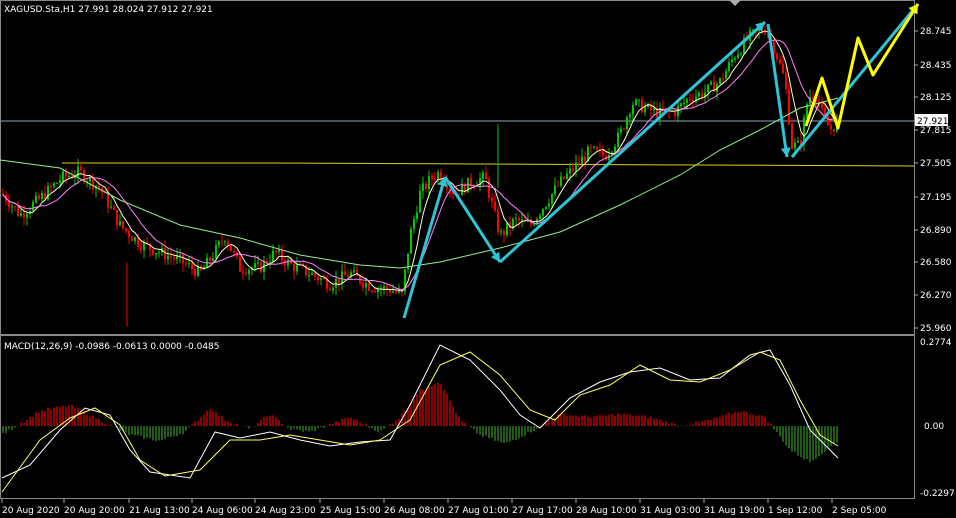 The height and width of the screenshot is (518, 956). Describe the element at coordinates (936, 164) in the screenshot. I see `price-axis-label: 27.505` at that location.